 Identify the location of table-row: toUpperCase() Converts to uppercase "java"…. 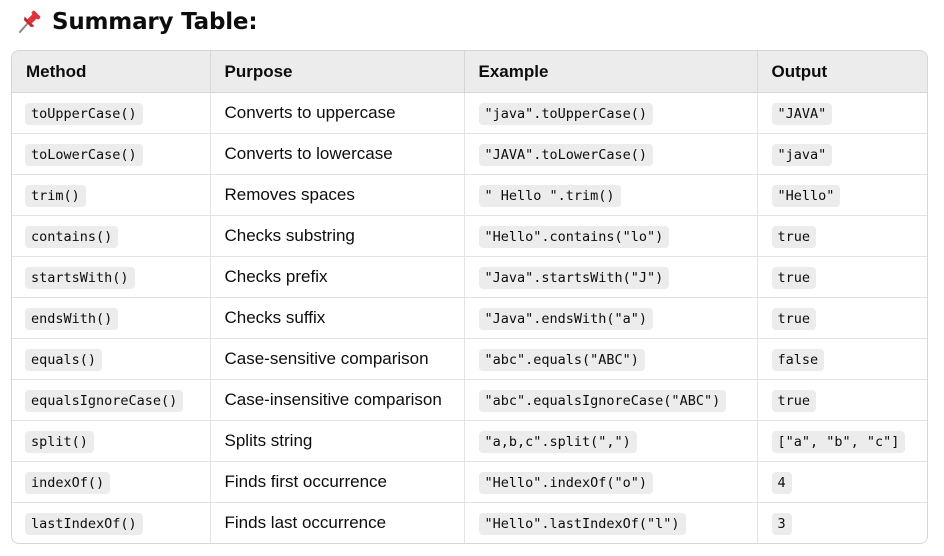
(469, 113).